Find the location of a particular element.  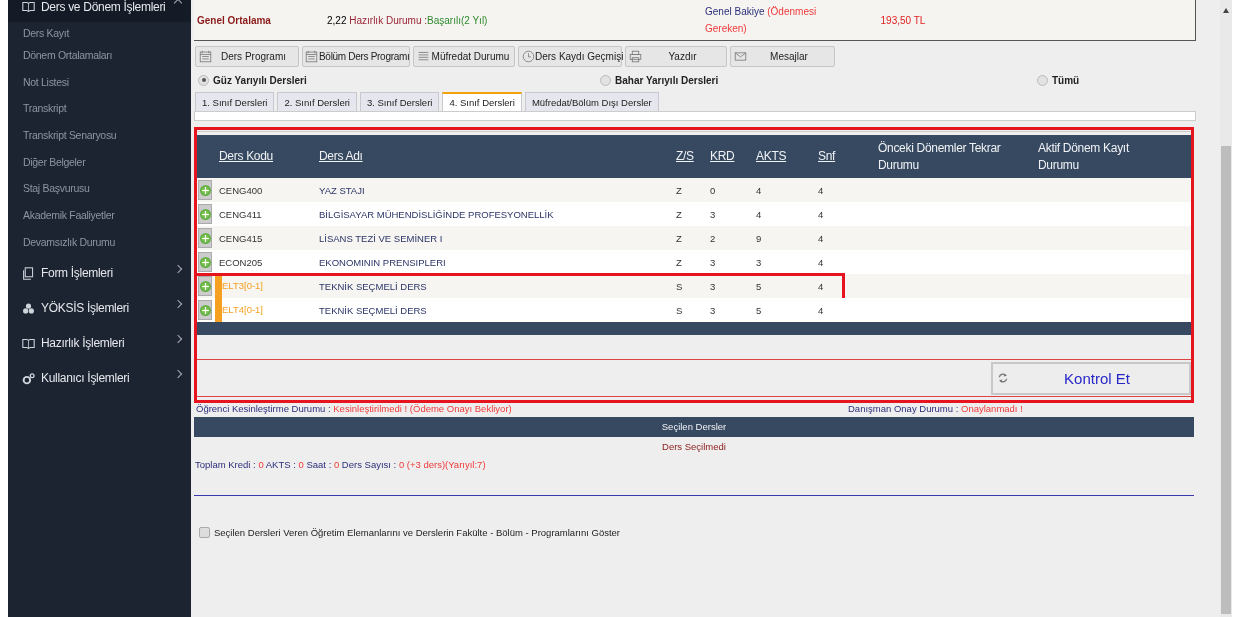

table-cell-text: 9 is located at coordinates (759, 238).